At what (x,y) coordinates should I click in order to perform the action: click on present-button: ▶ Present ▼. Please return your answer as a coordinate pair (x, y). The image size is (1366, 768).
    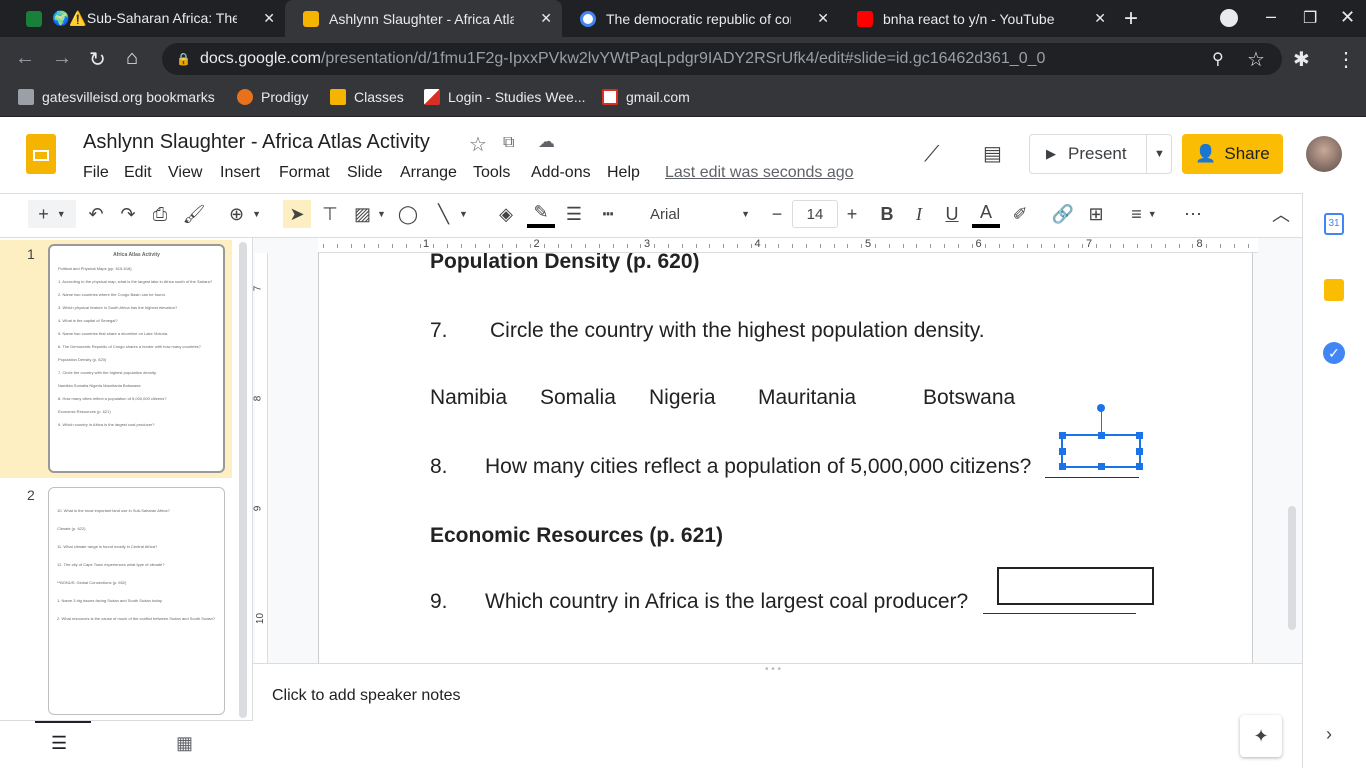
    Looking at the image, I should click on (1100, 154).